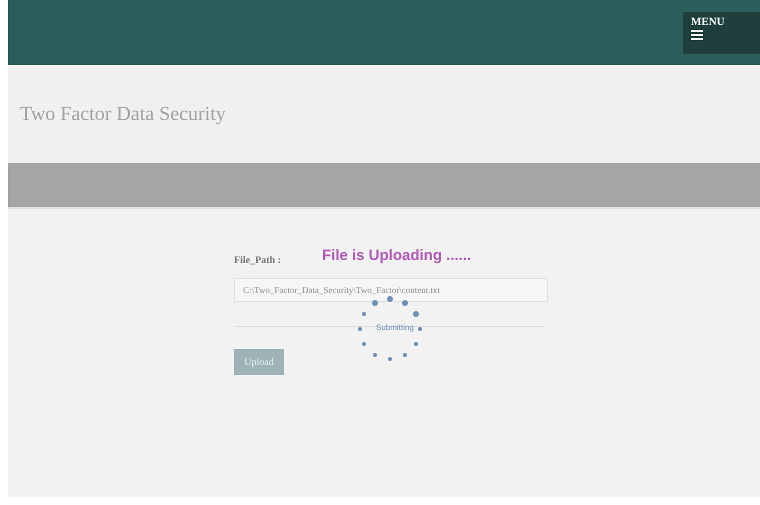  I want to click on upload-button: Upload, so click(259, 362).